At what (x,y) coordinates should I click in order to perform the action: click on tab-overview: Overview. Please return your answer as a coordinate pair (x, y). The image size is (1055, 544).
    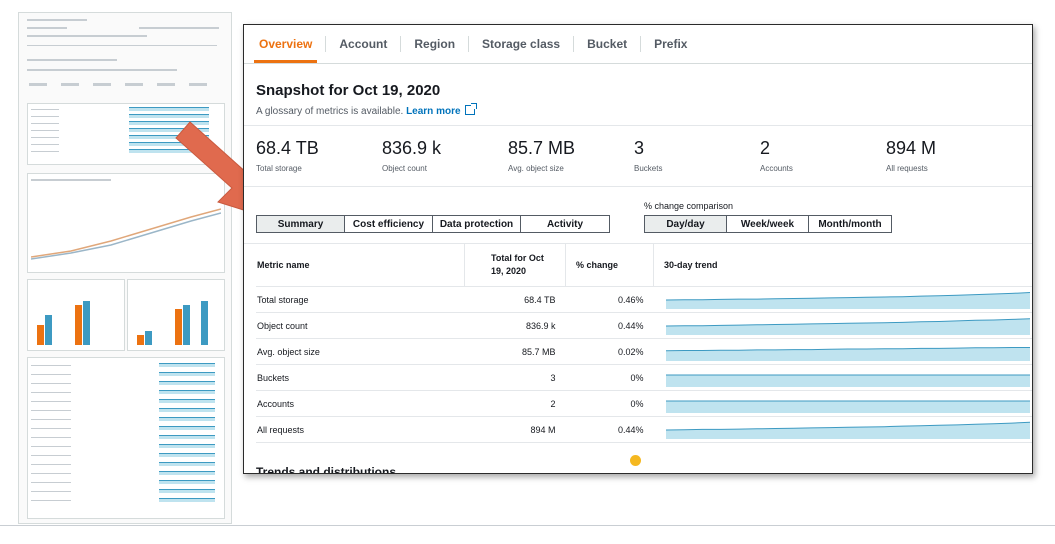
    Looking at the image, I should click on (286, 49).